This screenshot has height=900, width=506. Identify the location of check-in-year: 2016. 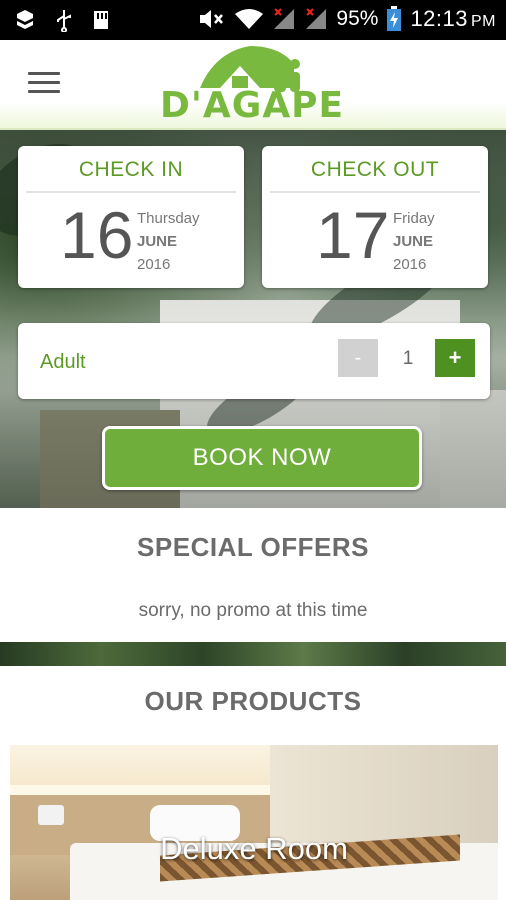
(154, 264).